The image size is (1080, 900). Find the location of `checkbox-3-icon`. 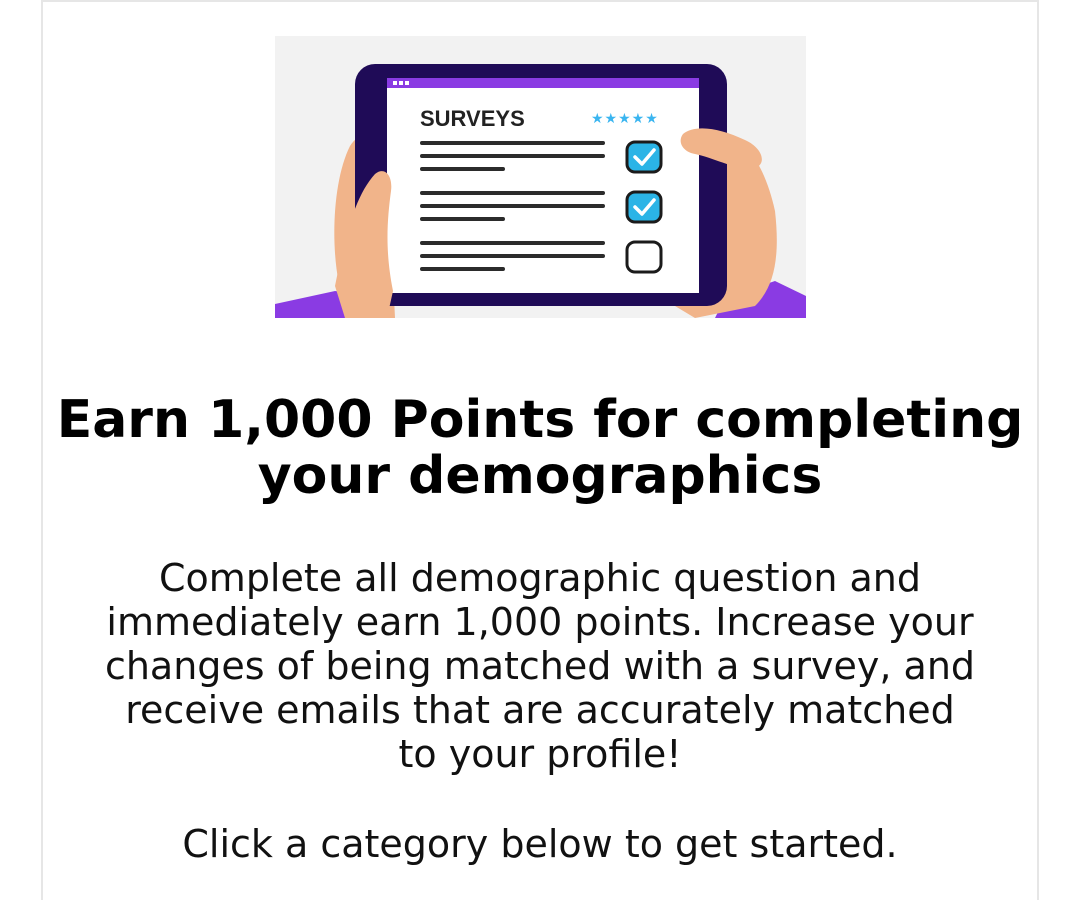

checkbox-3-icon is located at coordinates (644, 257).